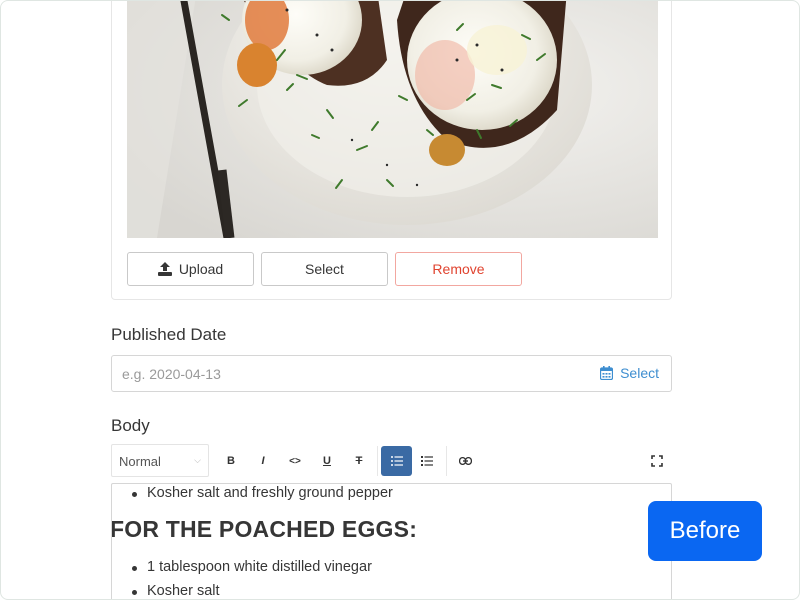 This screenshot has height=600, width=800. I want to click on bold-button: B, so click(231, 461).